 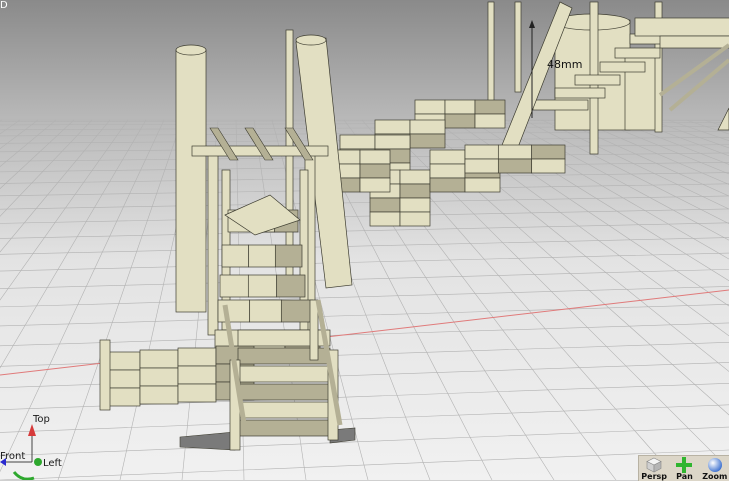 I want to click on top-axis-label: Top, so click(x=41, y=419).